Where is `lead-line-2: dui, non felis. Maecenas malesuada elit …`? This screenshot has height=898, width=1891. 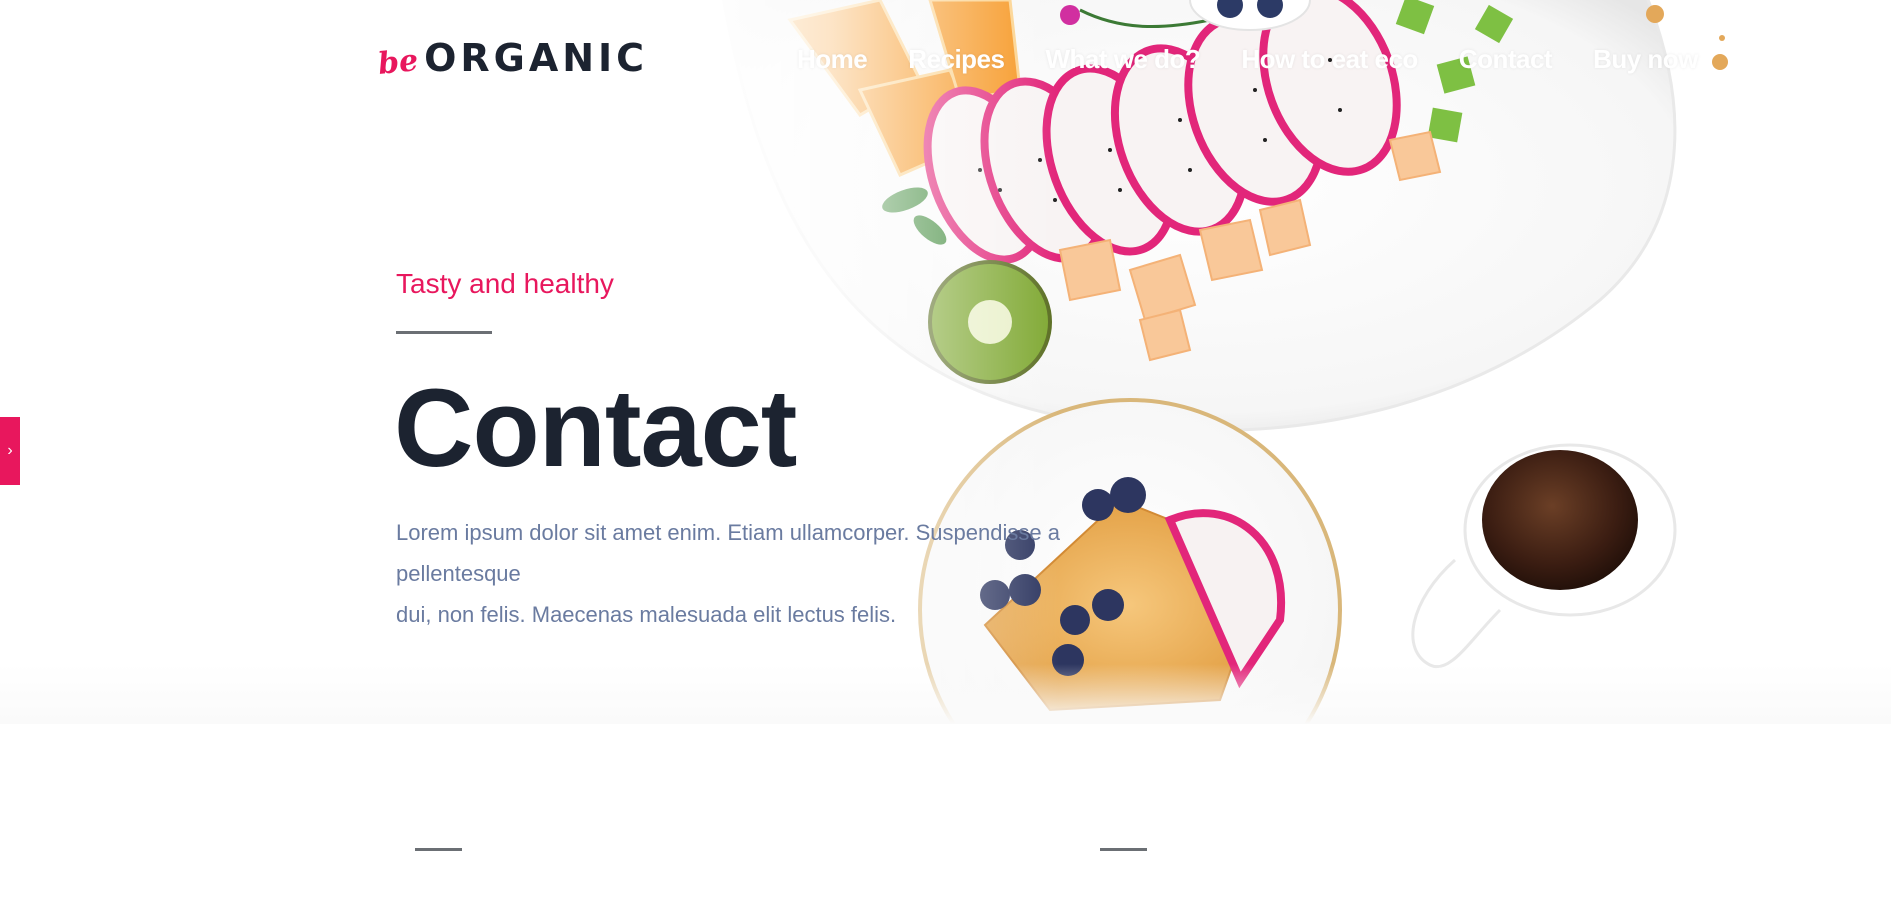
lead-line-2: dui, non felis. Maecenas malesuada elit … is located at coordinates (646, 614).